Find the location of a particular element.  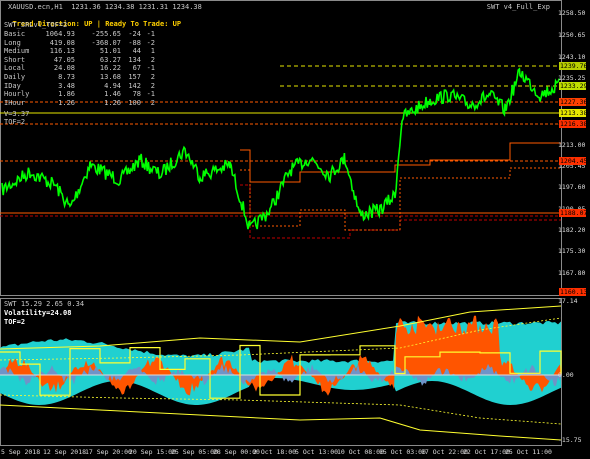

stats-cell: Basic is located at coordinates (15, 34).